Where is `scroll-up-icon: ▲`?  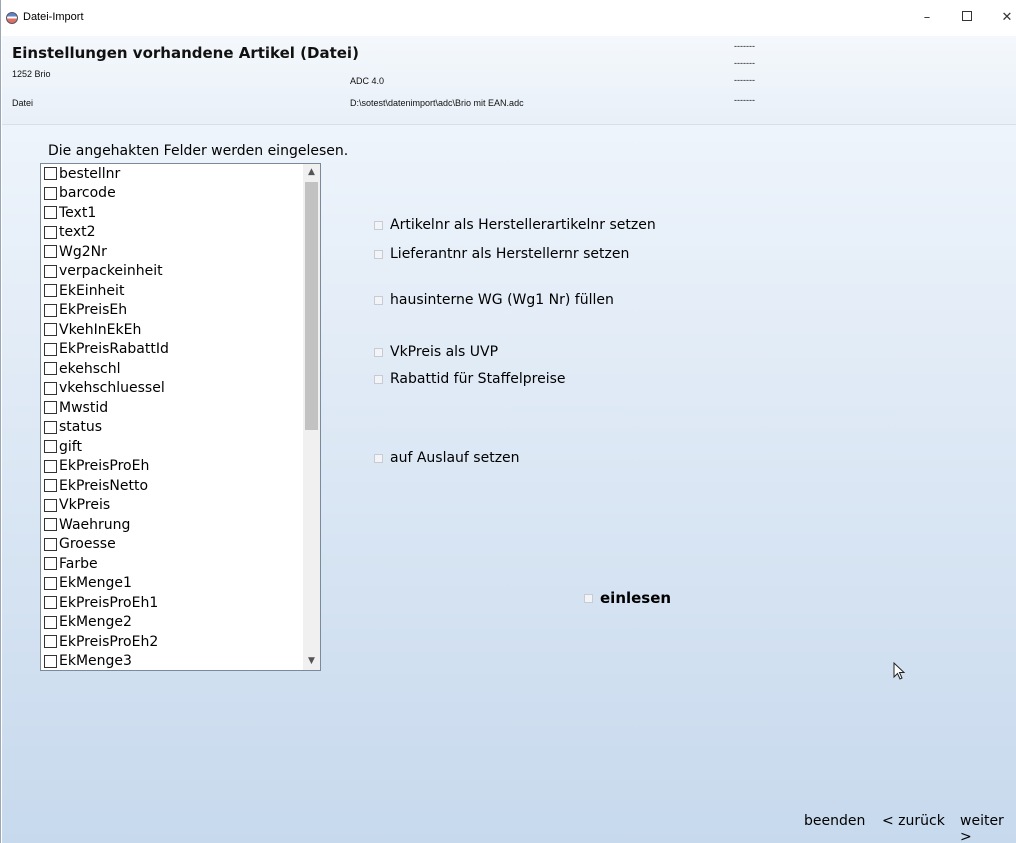 scroll-up-icon: ▲ is located at coordinates (311, 172).